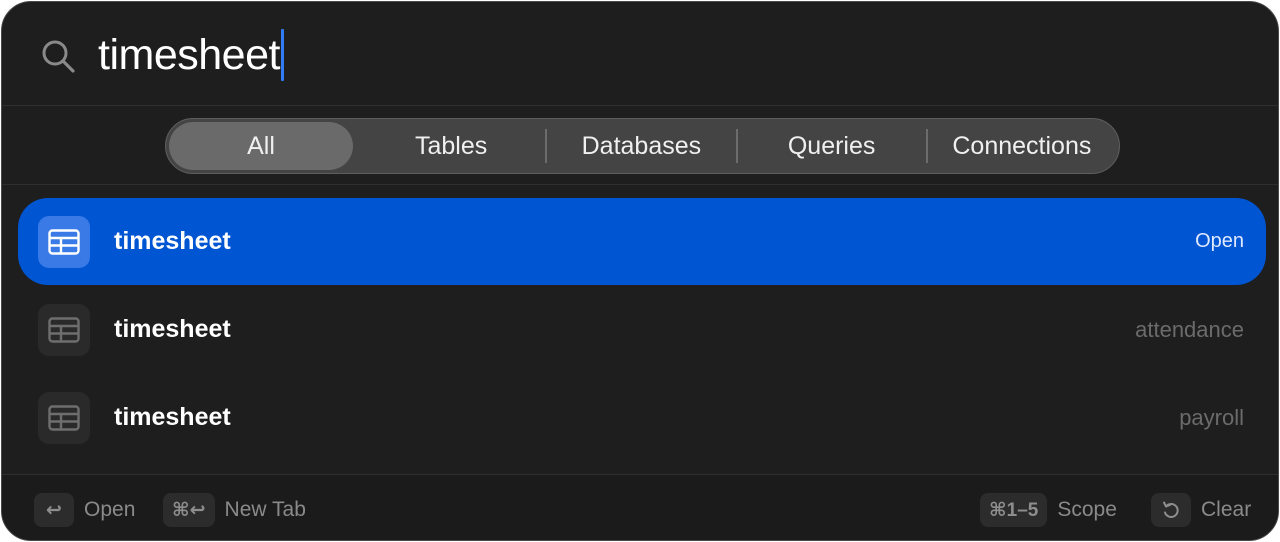 The width and height of the screenshot is (1280, 542). I want to click on hint-open-label: Open, so click(110, 509).